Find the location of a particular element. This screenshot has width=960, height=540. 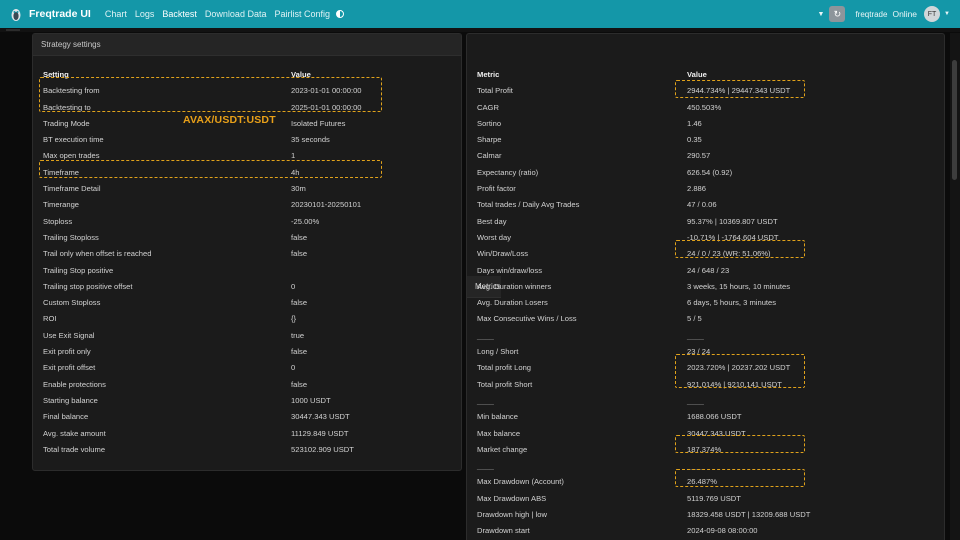

nav-link-chart: Chart is located at coordinates (116, 14).